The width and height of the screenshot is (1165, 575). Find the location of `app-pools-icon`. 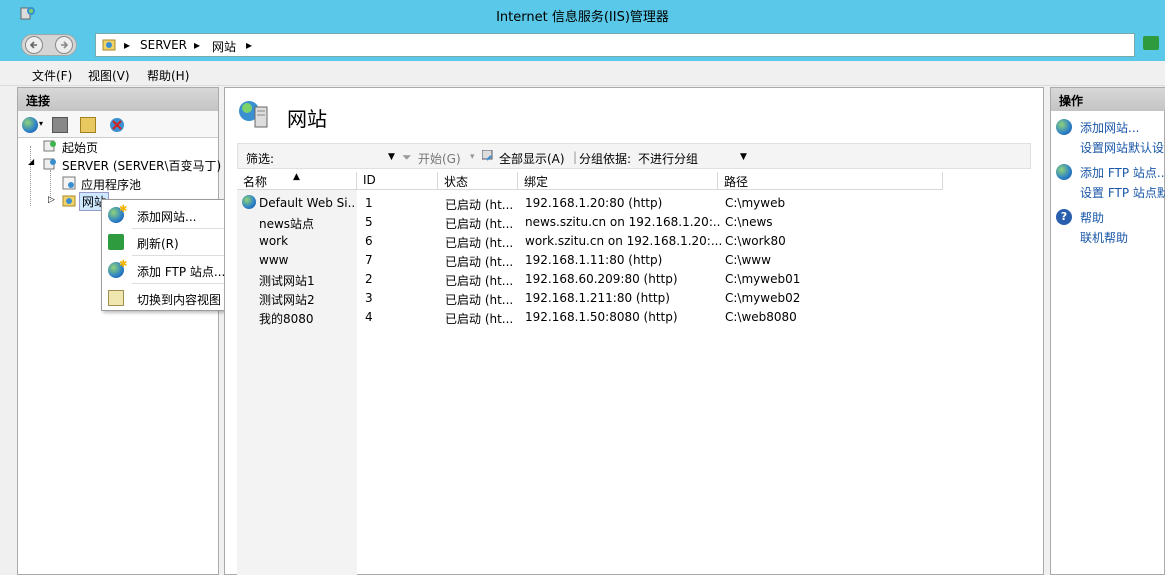

app-pools-icon is located at coordinates (69, 183).